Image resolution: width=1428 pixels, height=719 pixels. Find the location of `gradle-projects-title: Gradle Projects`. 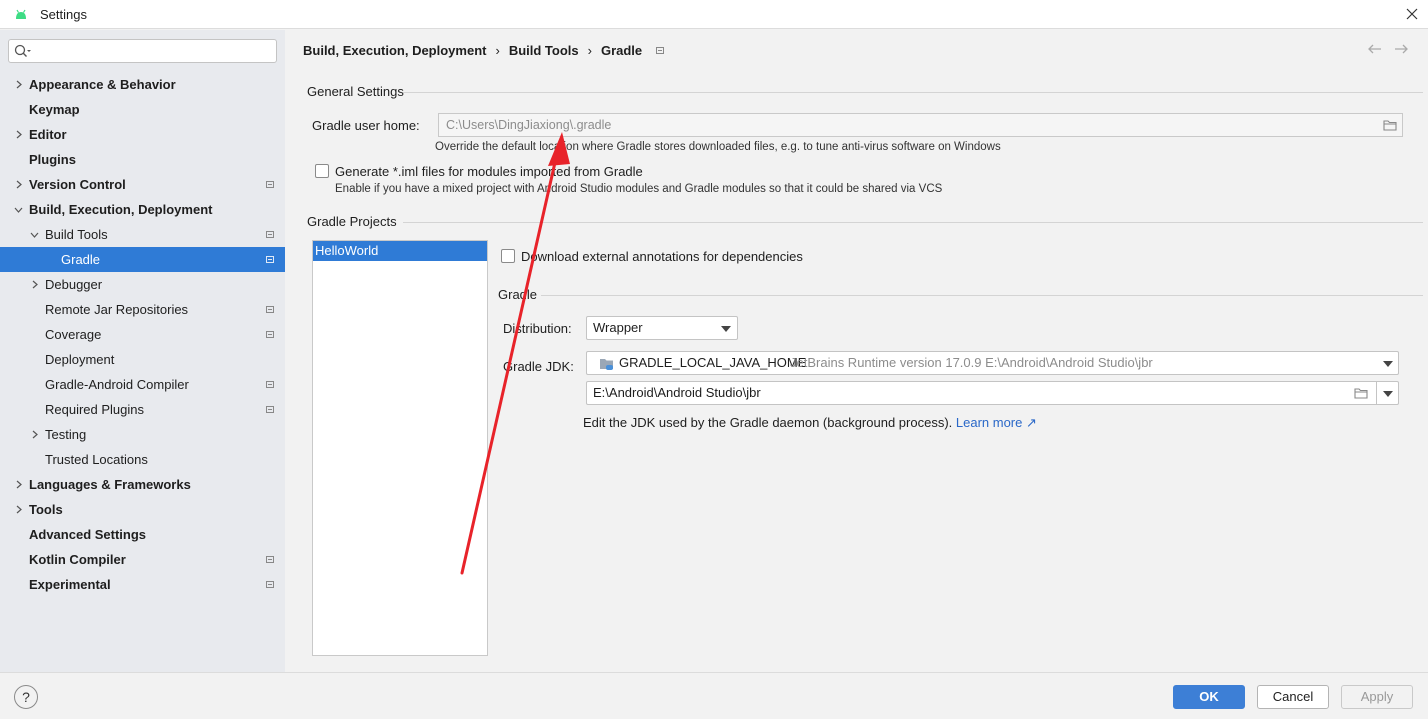

gradle-projects-title: Gradle Projects is located at coordinates (352, 221).